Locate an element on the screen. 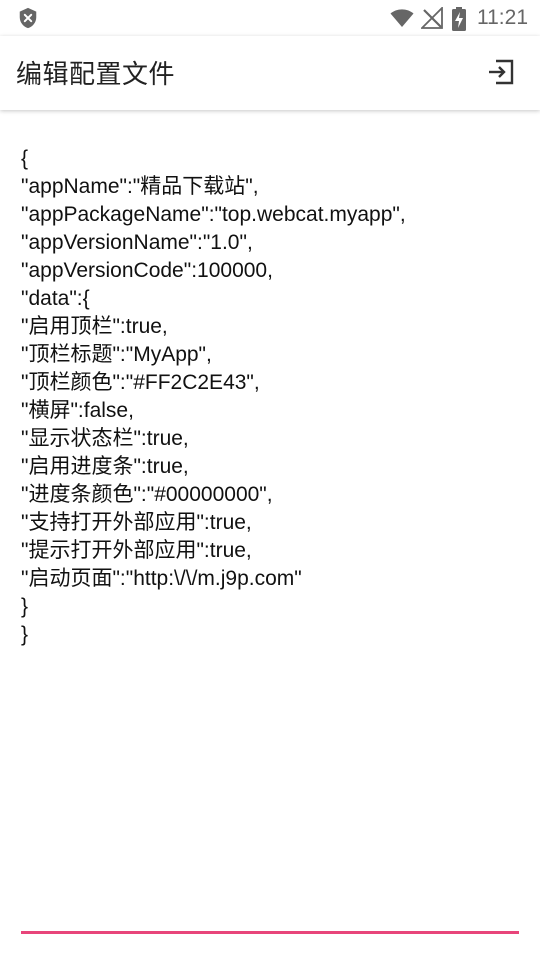 The image size is (540, 960). import-button is located at coordinates (502, 74).